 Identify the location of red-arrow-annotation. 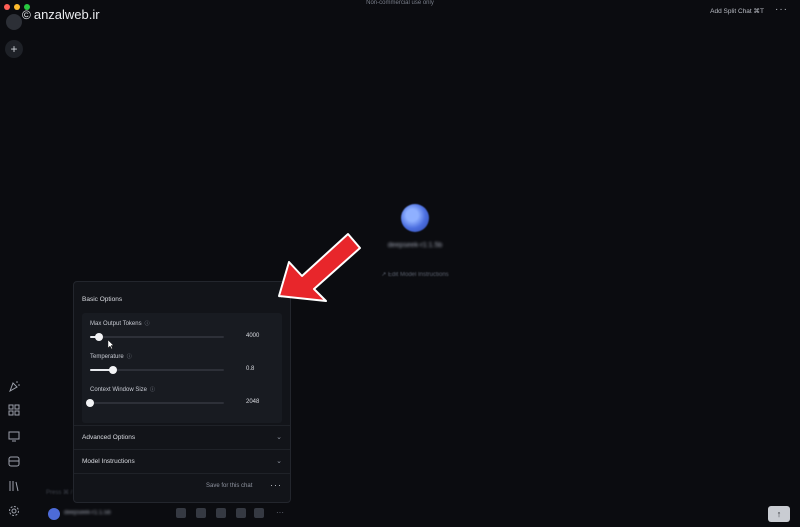
(319, 267).